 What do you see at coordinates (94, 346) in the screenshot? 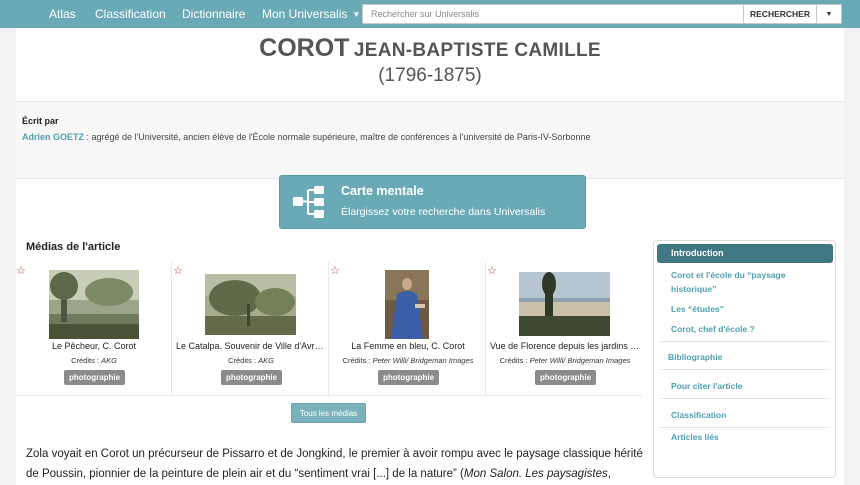
I see `media-caption: Le Pêcheur, C. Corot` at bounding box center [94, 346].